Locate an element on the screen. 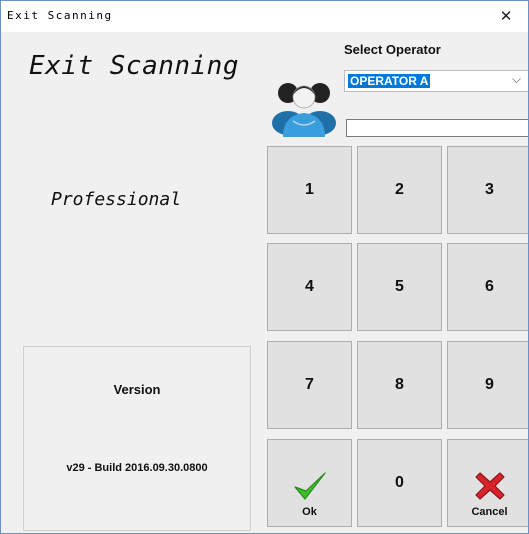  key-3: 3 is located at coordinates (487, 190).